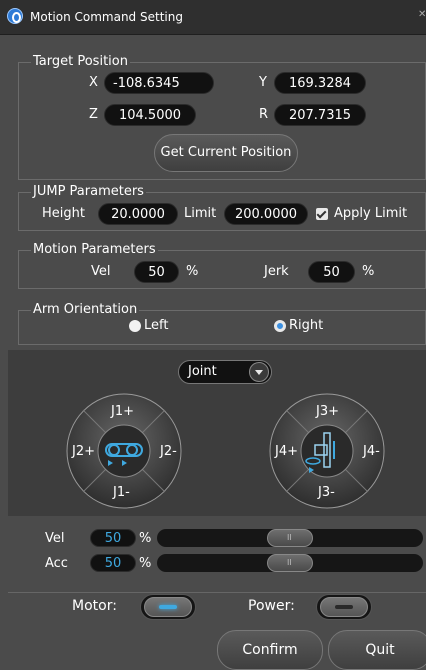 This screenshot has width=426, height=670. What do you see at coordinates (56, 563) in the screenshot?
I see `speed-acc-label: Acc` at bounding box center [56, 563].